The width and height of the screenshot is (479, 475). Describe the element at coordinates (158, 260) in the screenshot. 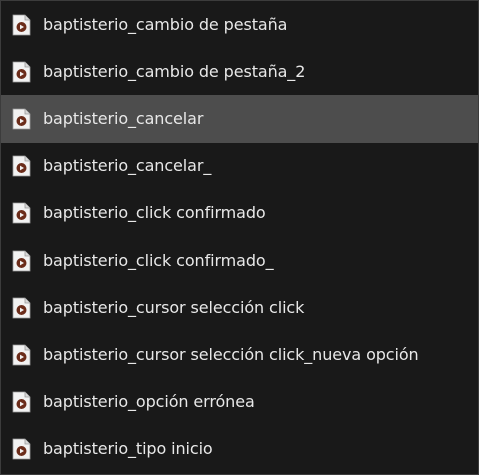

I see `file-name: baptisterio_click confirmado_` at that location.